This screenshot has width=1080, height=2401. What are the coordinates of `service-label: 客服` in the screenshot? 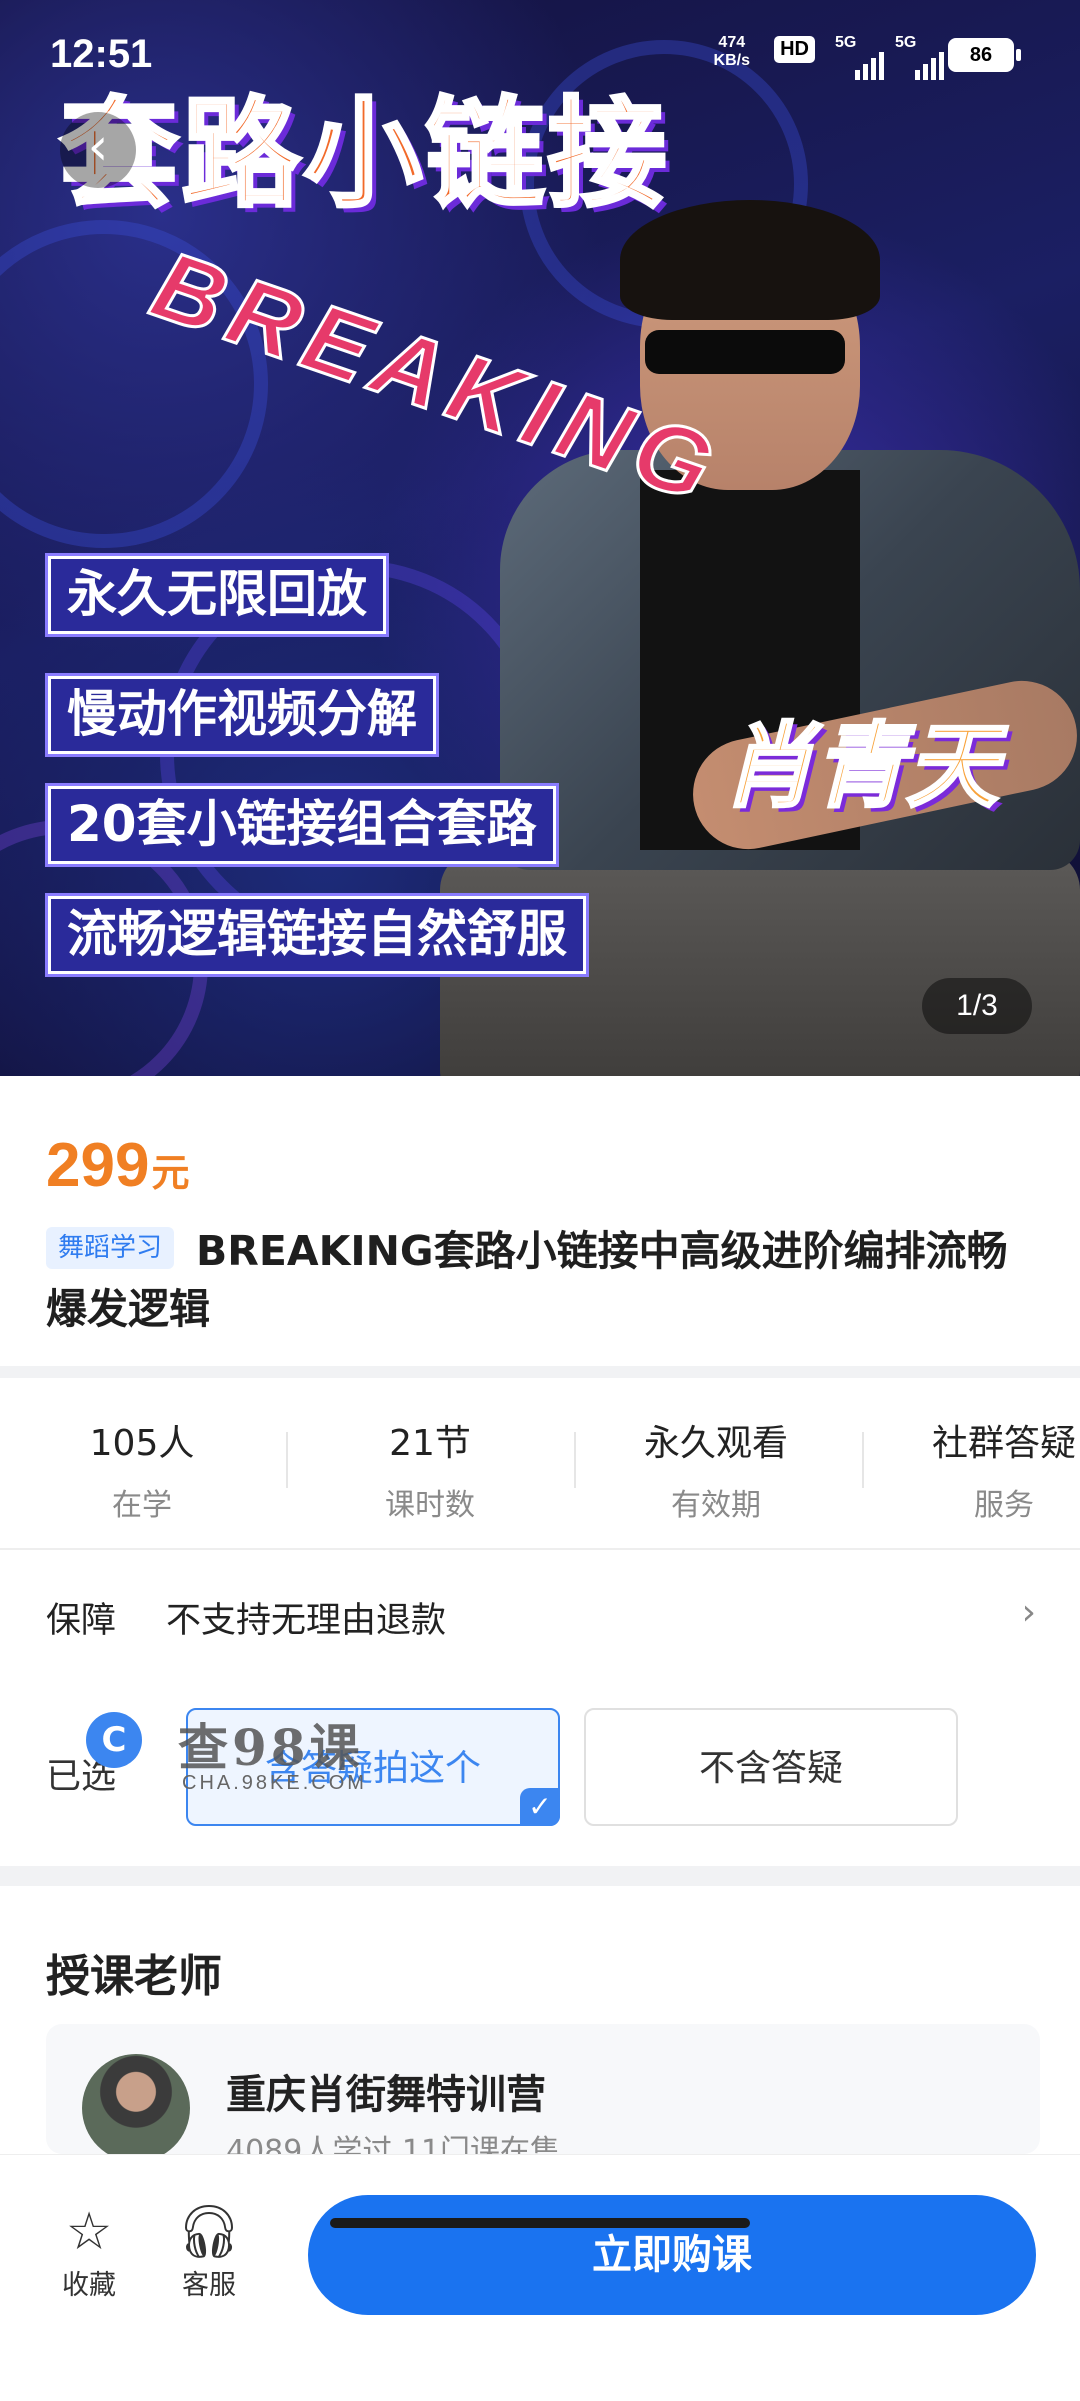 It's located at (209, 2285).